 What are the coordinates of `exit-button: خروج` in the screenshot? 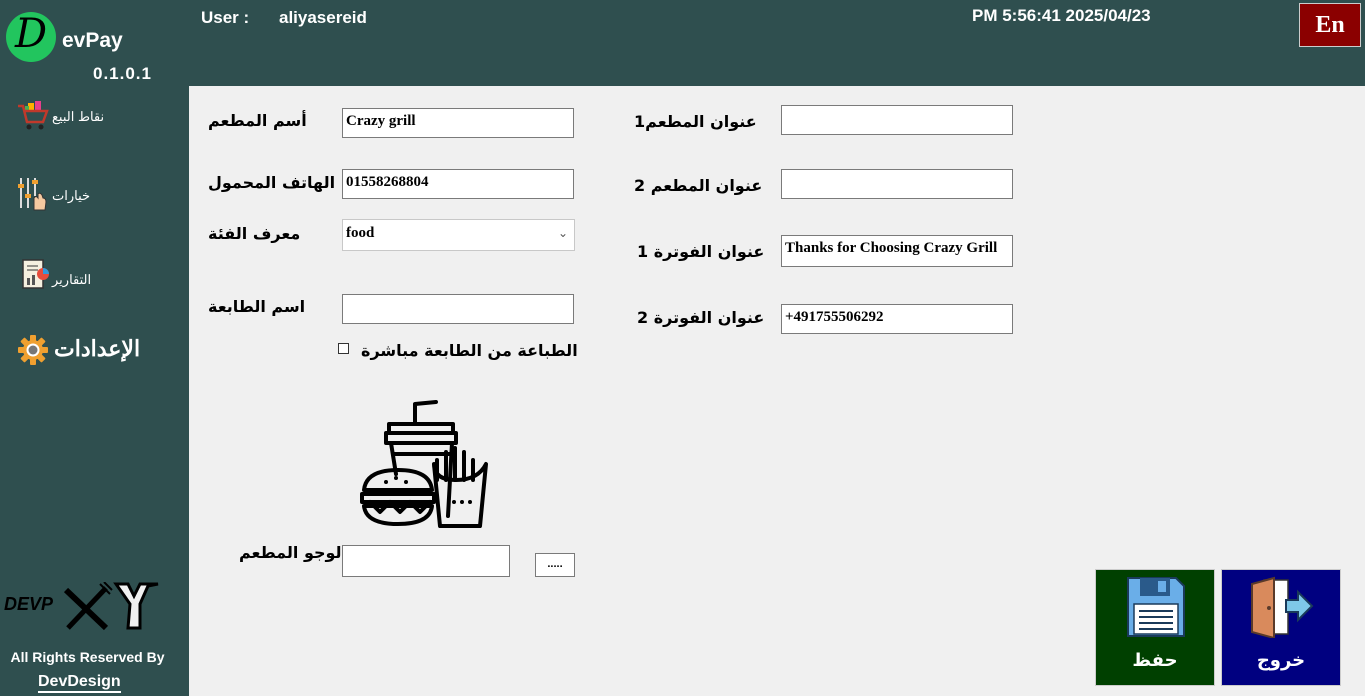 It's located at (1281, 627).